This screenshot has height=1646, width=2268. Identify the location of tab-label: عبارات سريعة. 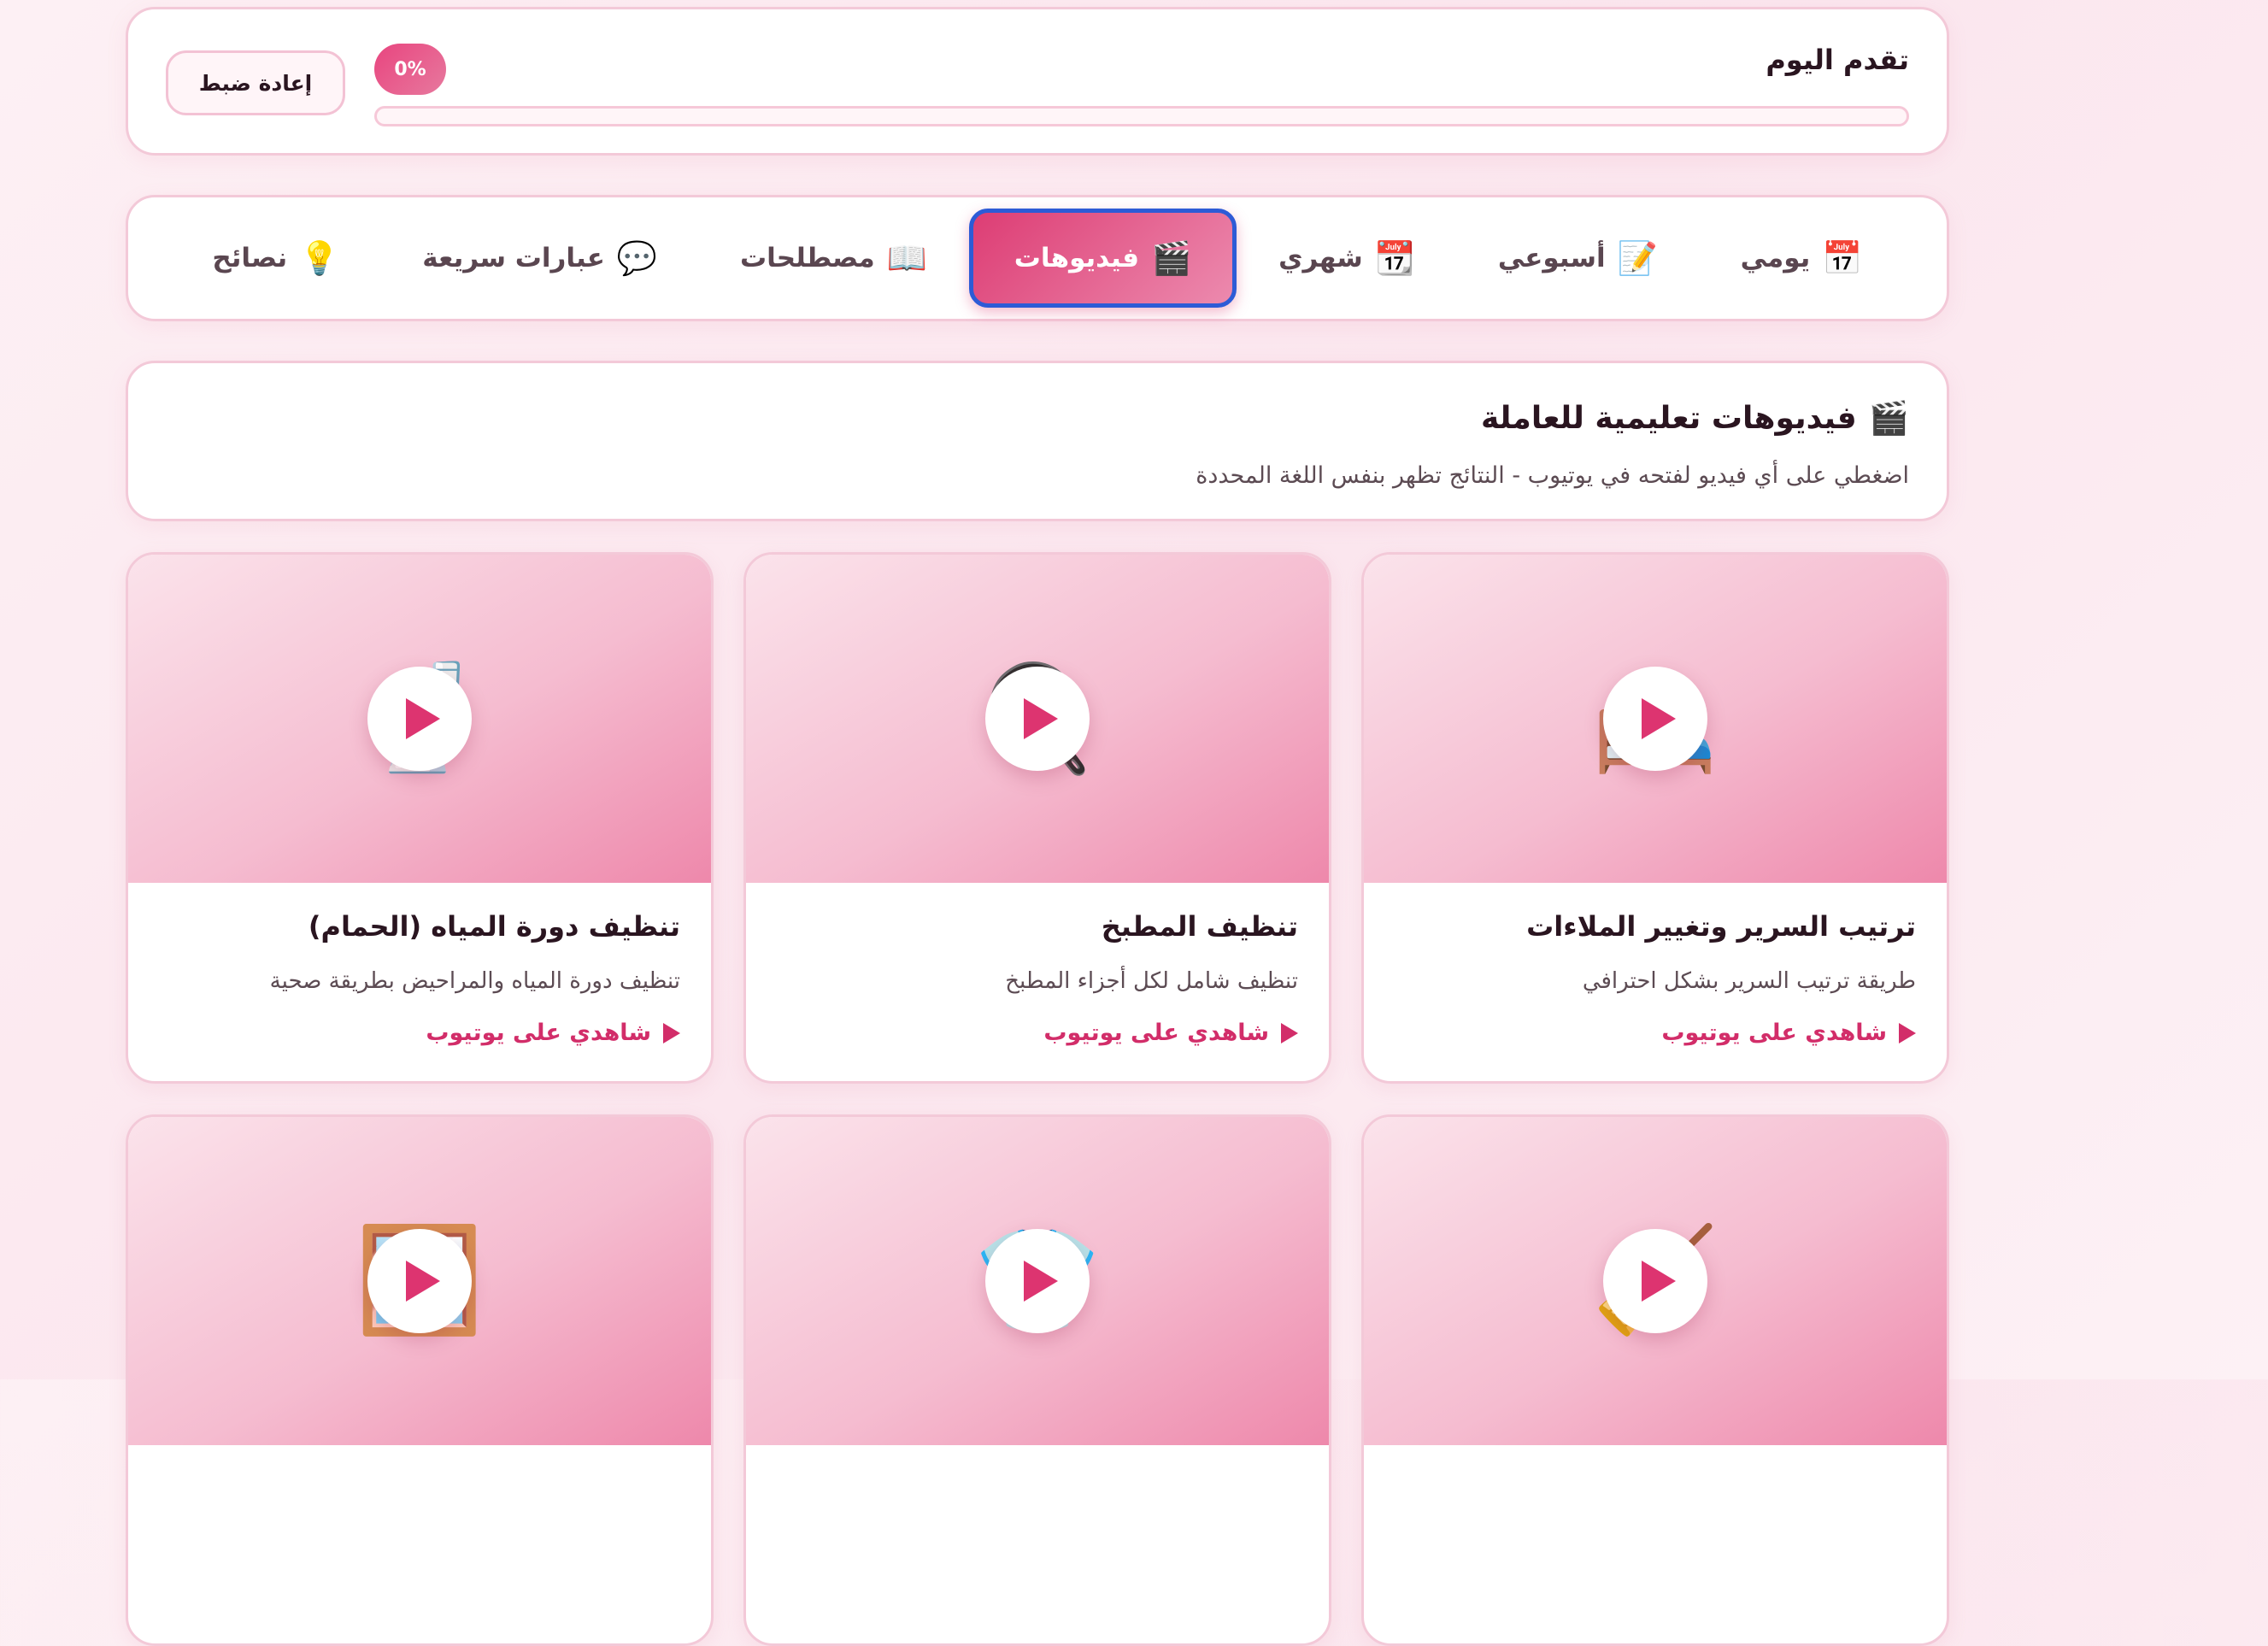
(513, 258).